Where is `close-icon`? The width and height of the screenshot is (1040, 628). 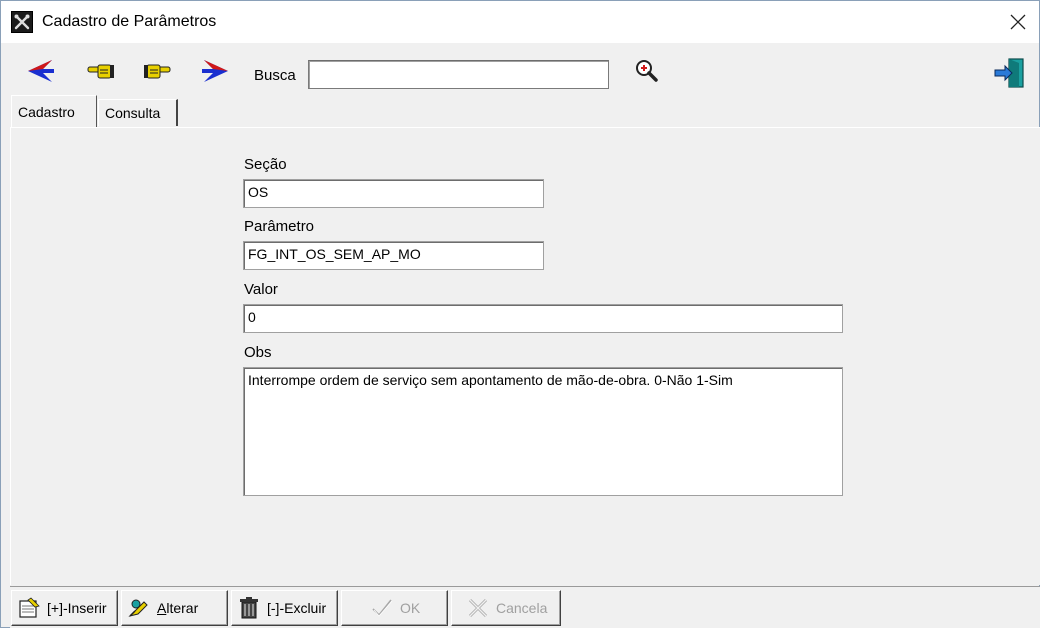
close-icon is located at coordinates (1018, 22).